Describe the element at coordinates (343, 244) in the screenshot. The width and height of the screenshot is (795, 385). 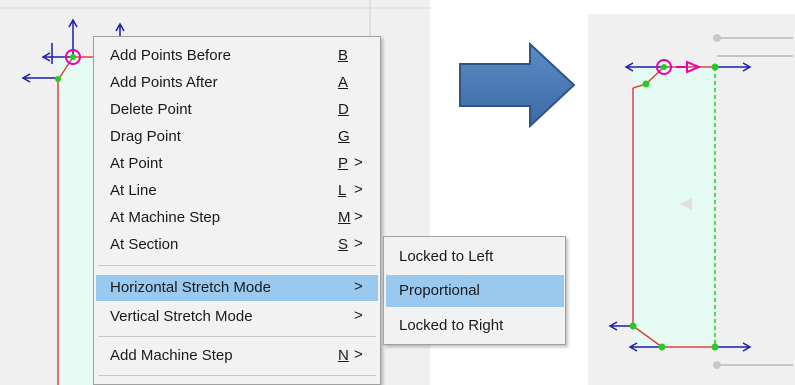
I see `shortcut-key: S` at that location.